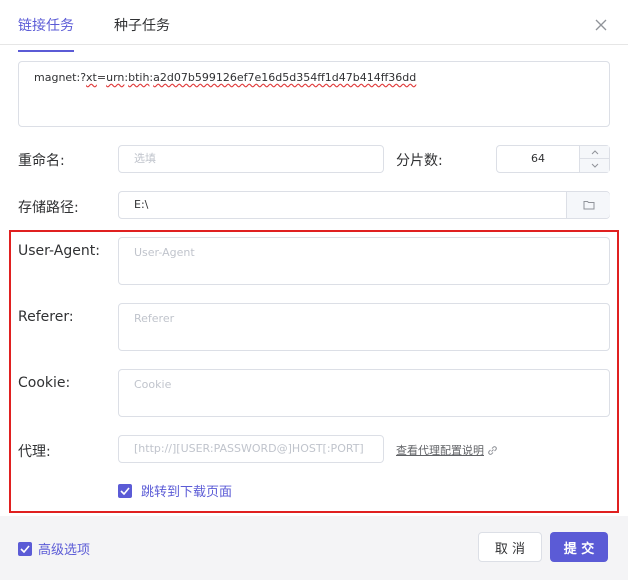 This screenshot has height=580, width=628. What do you see at coordinates (251, 159) in the screenshot?
I see `rename-input: 选填` at bounding box center [251, 159].